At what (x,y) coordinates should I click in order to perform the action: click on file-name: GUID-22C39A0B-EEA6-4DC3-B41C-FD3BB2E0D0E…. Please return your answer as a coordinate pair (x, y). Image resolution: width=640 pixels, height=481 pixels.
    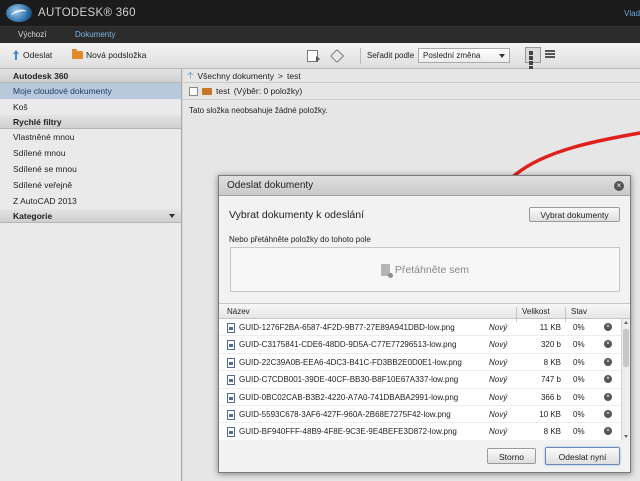
    Looking at the image, I should click on (350, 362).